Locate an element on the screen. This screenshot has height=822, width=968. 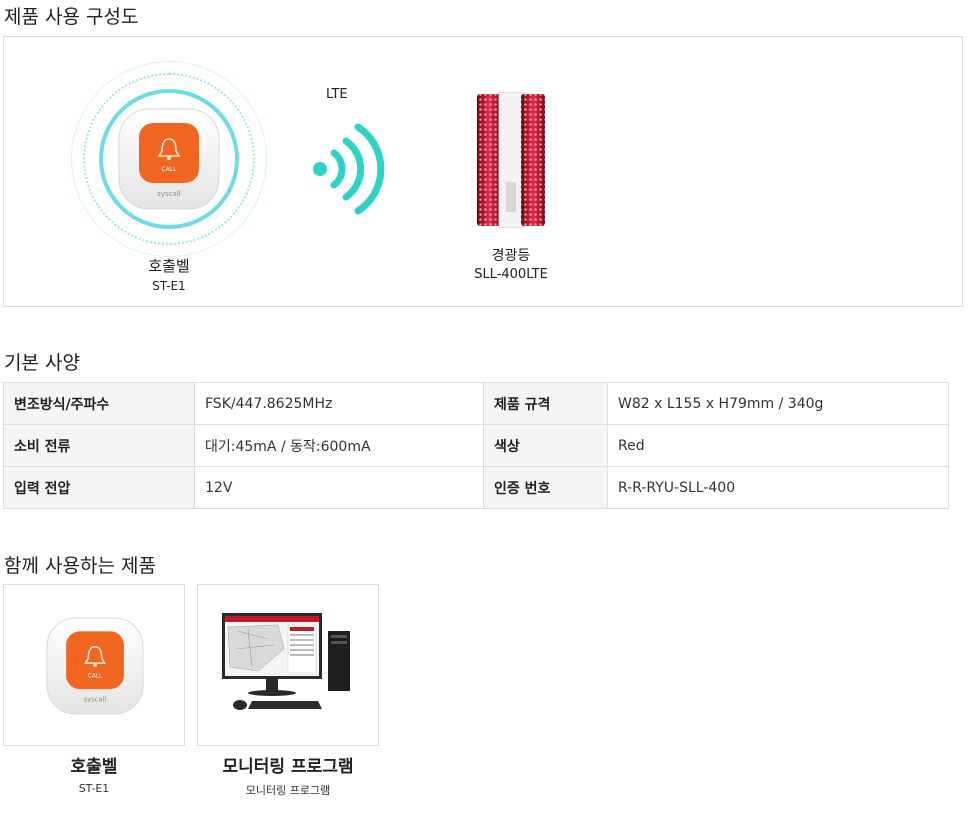
beacon-model: SLL-400LTE is located at coordinates (511, 274).